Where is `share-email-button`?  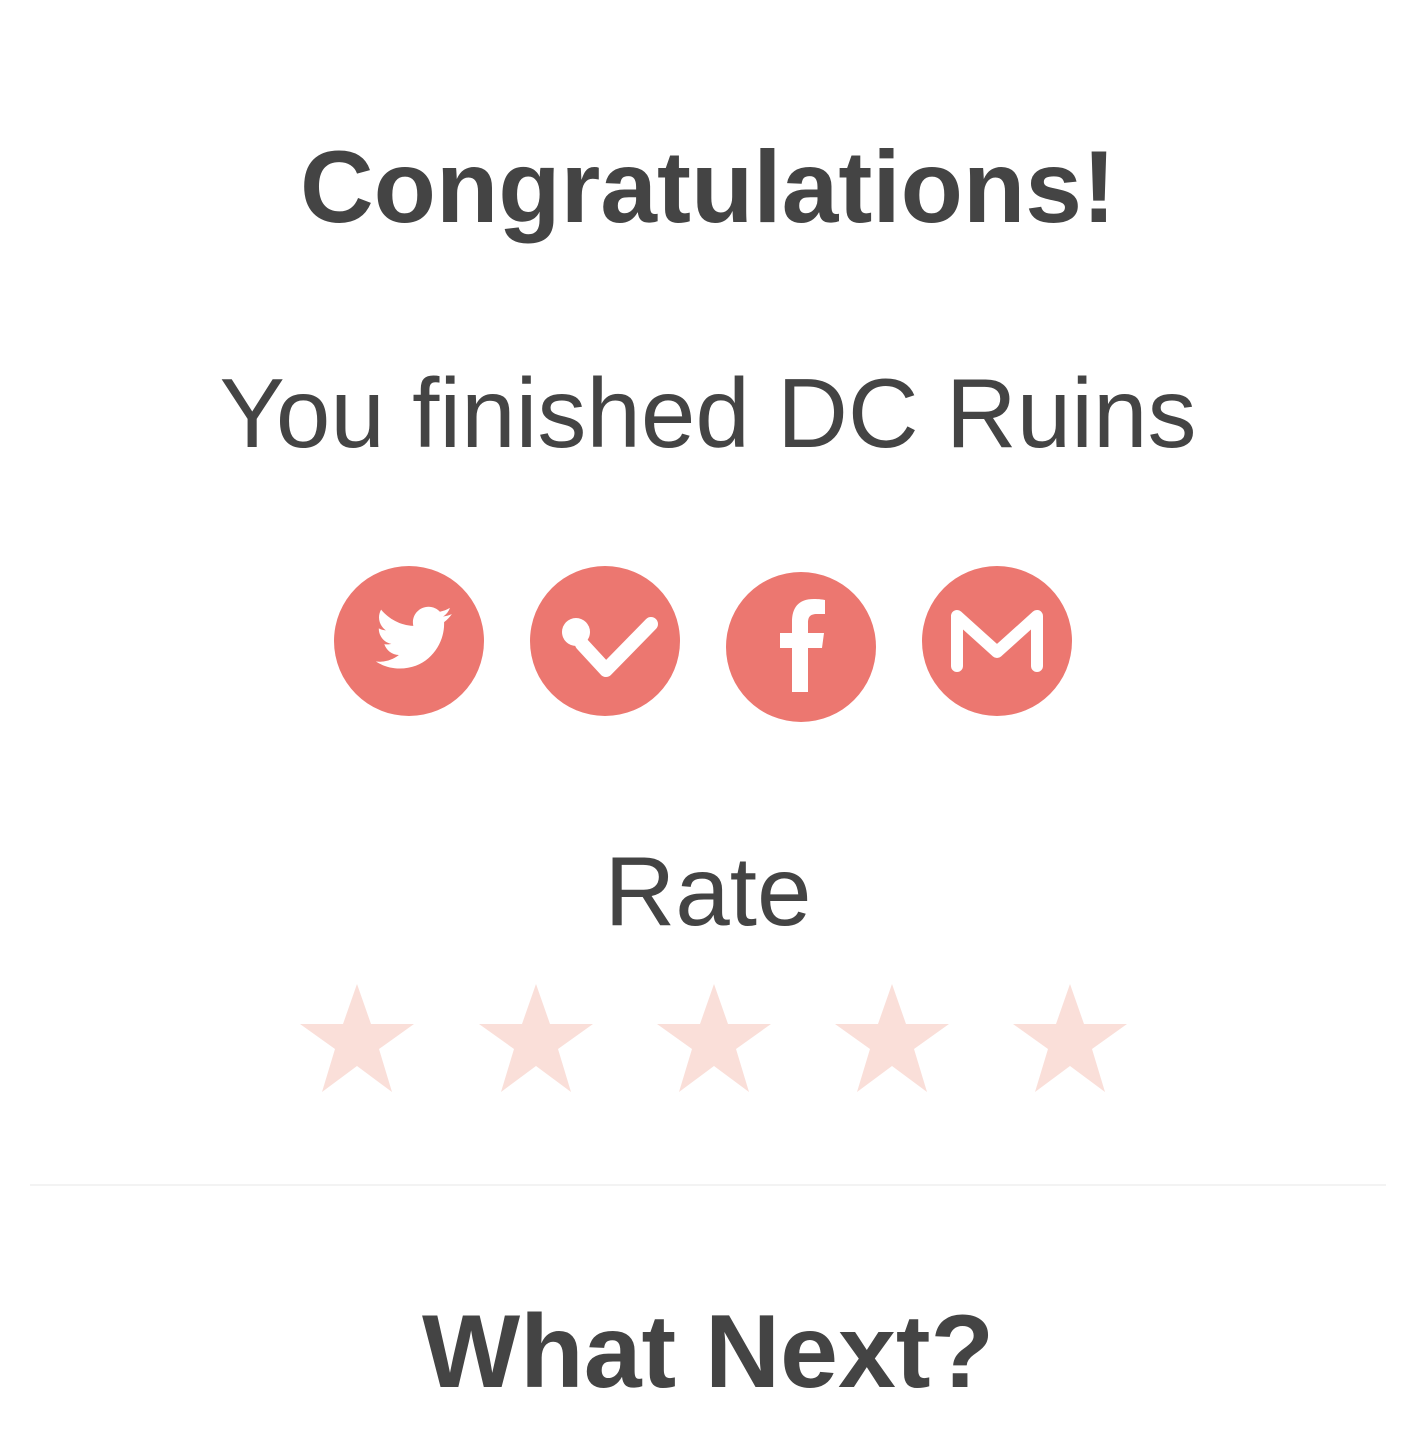
share-email-button is located at coordinates (997, 641).